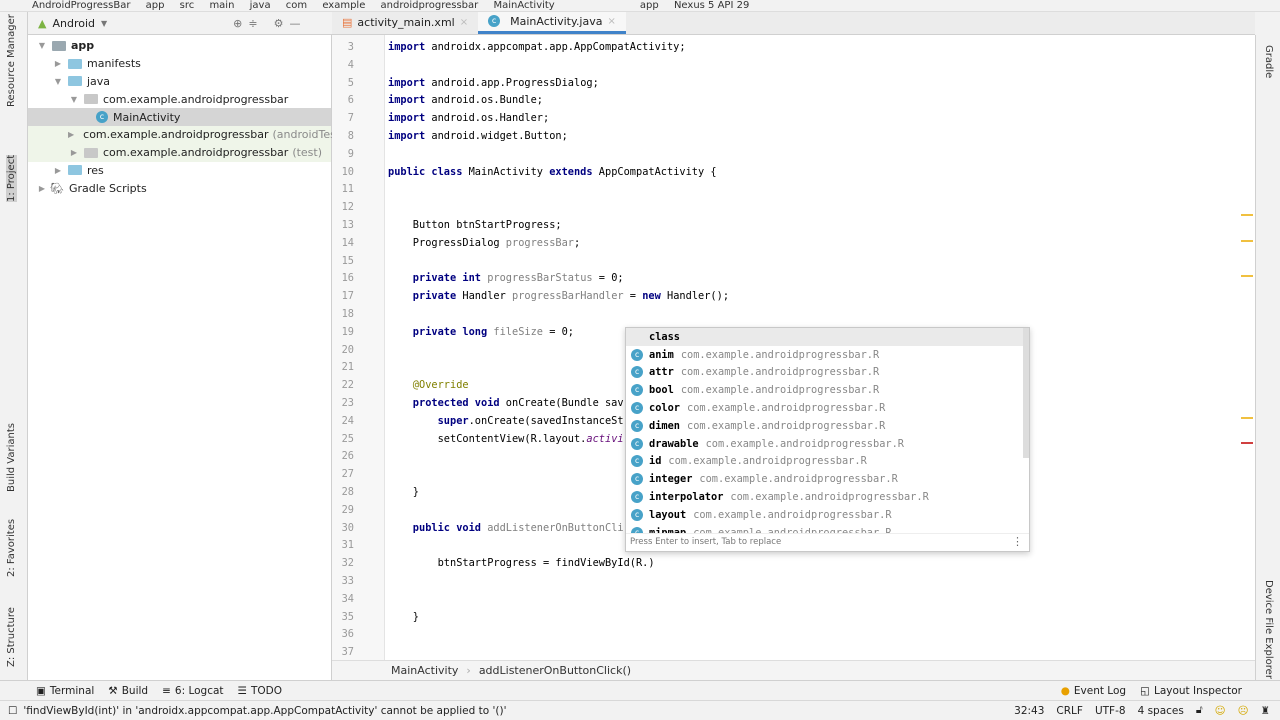 This screenshot has width=1280, height=720. What do you see at coordinates (179, 171) in the screenshot?
I see `tree-item: ▶ res` at bounding box center [179, 171].